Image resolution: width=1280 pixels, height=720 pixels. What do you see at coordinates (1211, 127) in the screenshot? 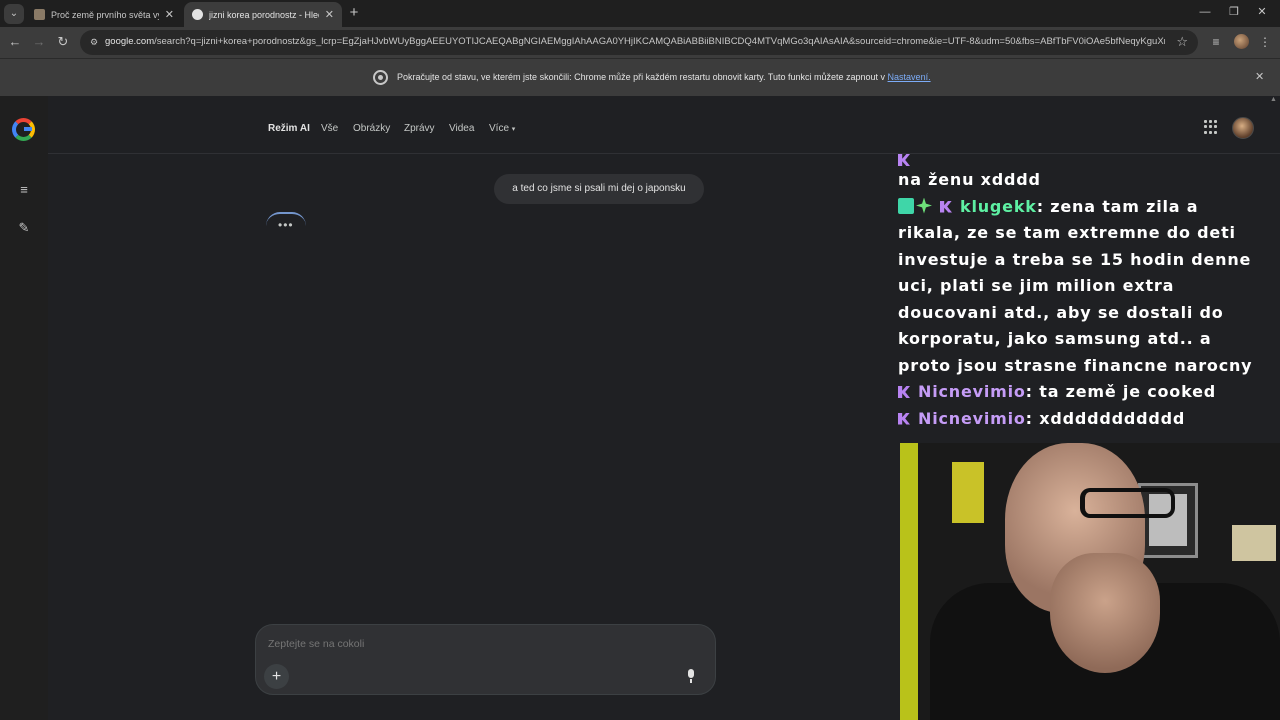
I see `google-apps-icon` at bounding box center [1211, 127].